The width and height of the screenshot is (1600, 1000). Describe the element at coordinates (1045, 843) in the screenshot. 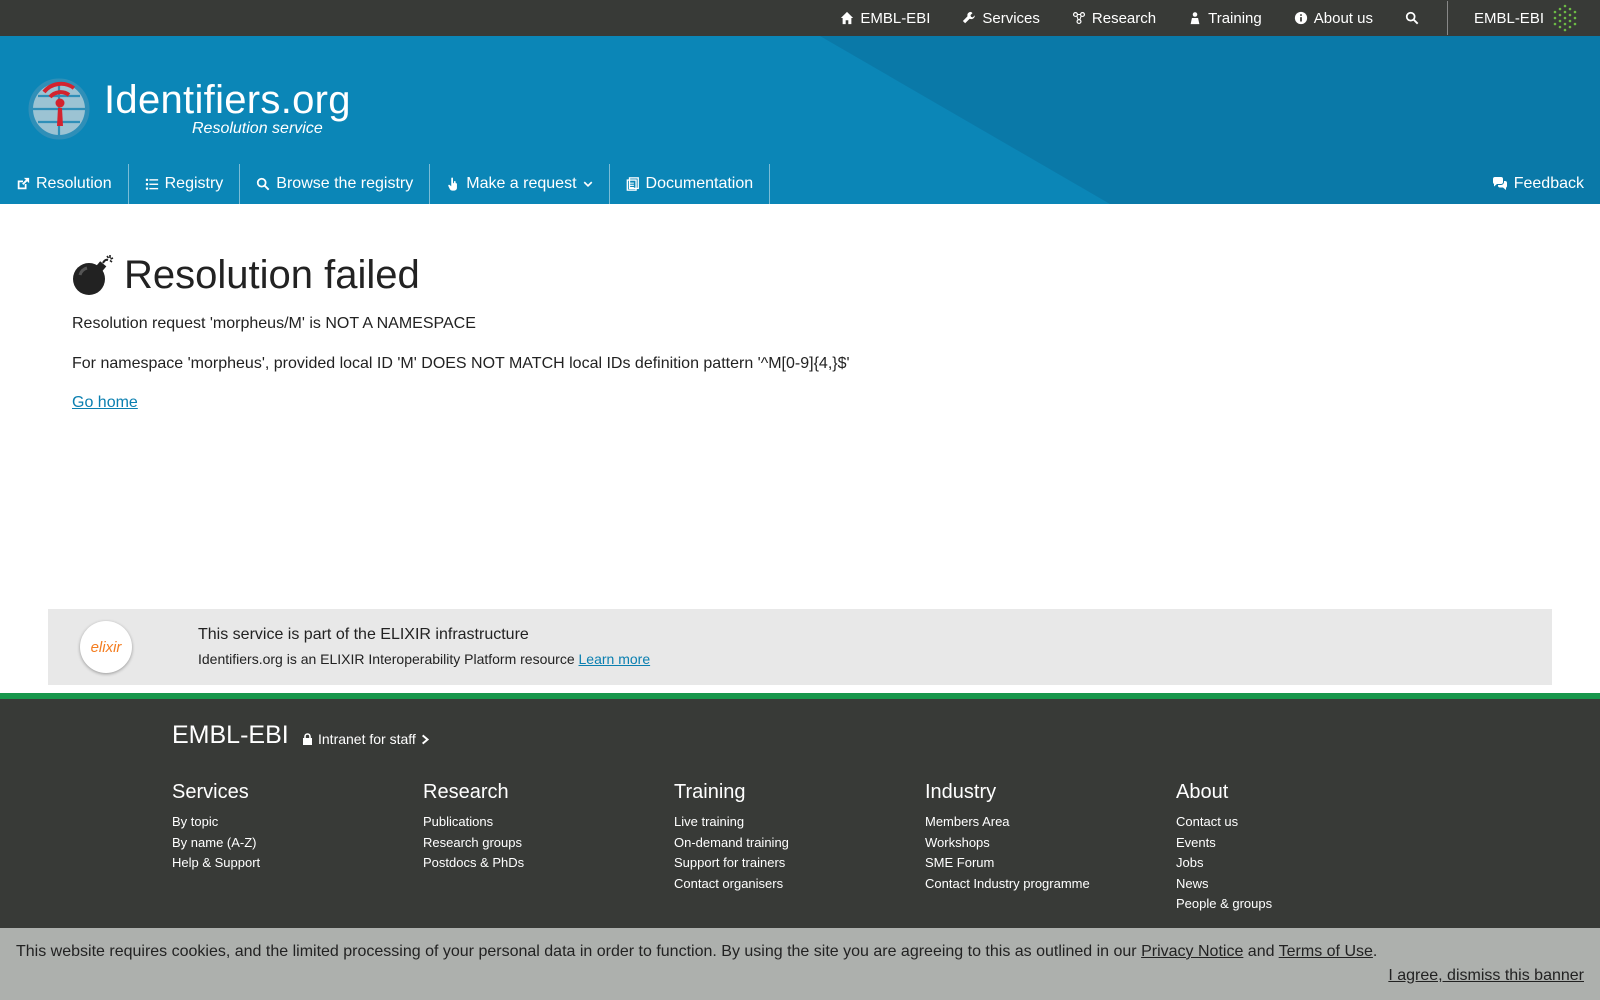

I see `footer-link: Workshops` at that location.